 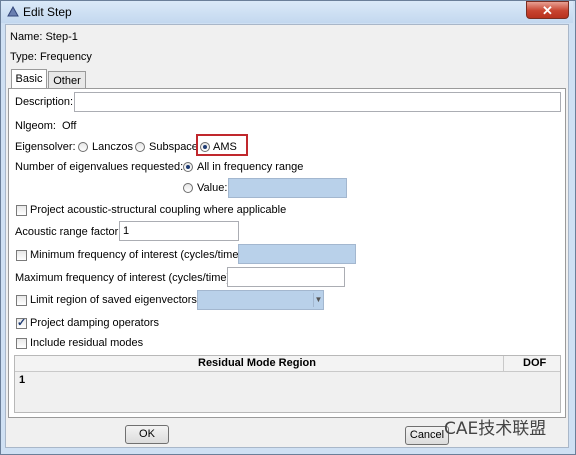 What do you see at coordinates (45, 147) in the screenshot?
I see `eigensolver-label: Eigensolver:` at bounding box center [45, 147].